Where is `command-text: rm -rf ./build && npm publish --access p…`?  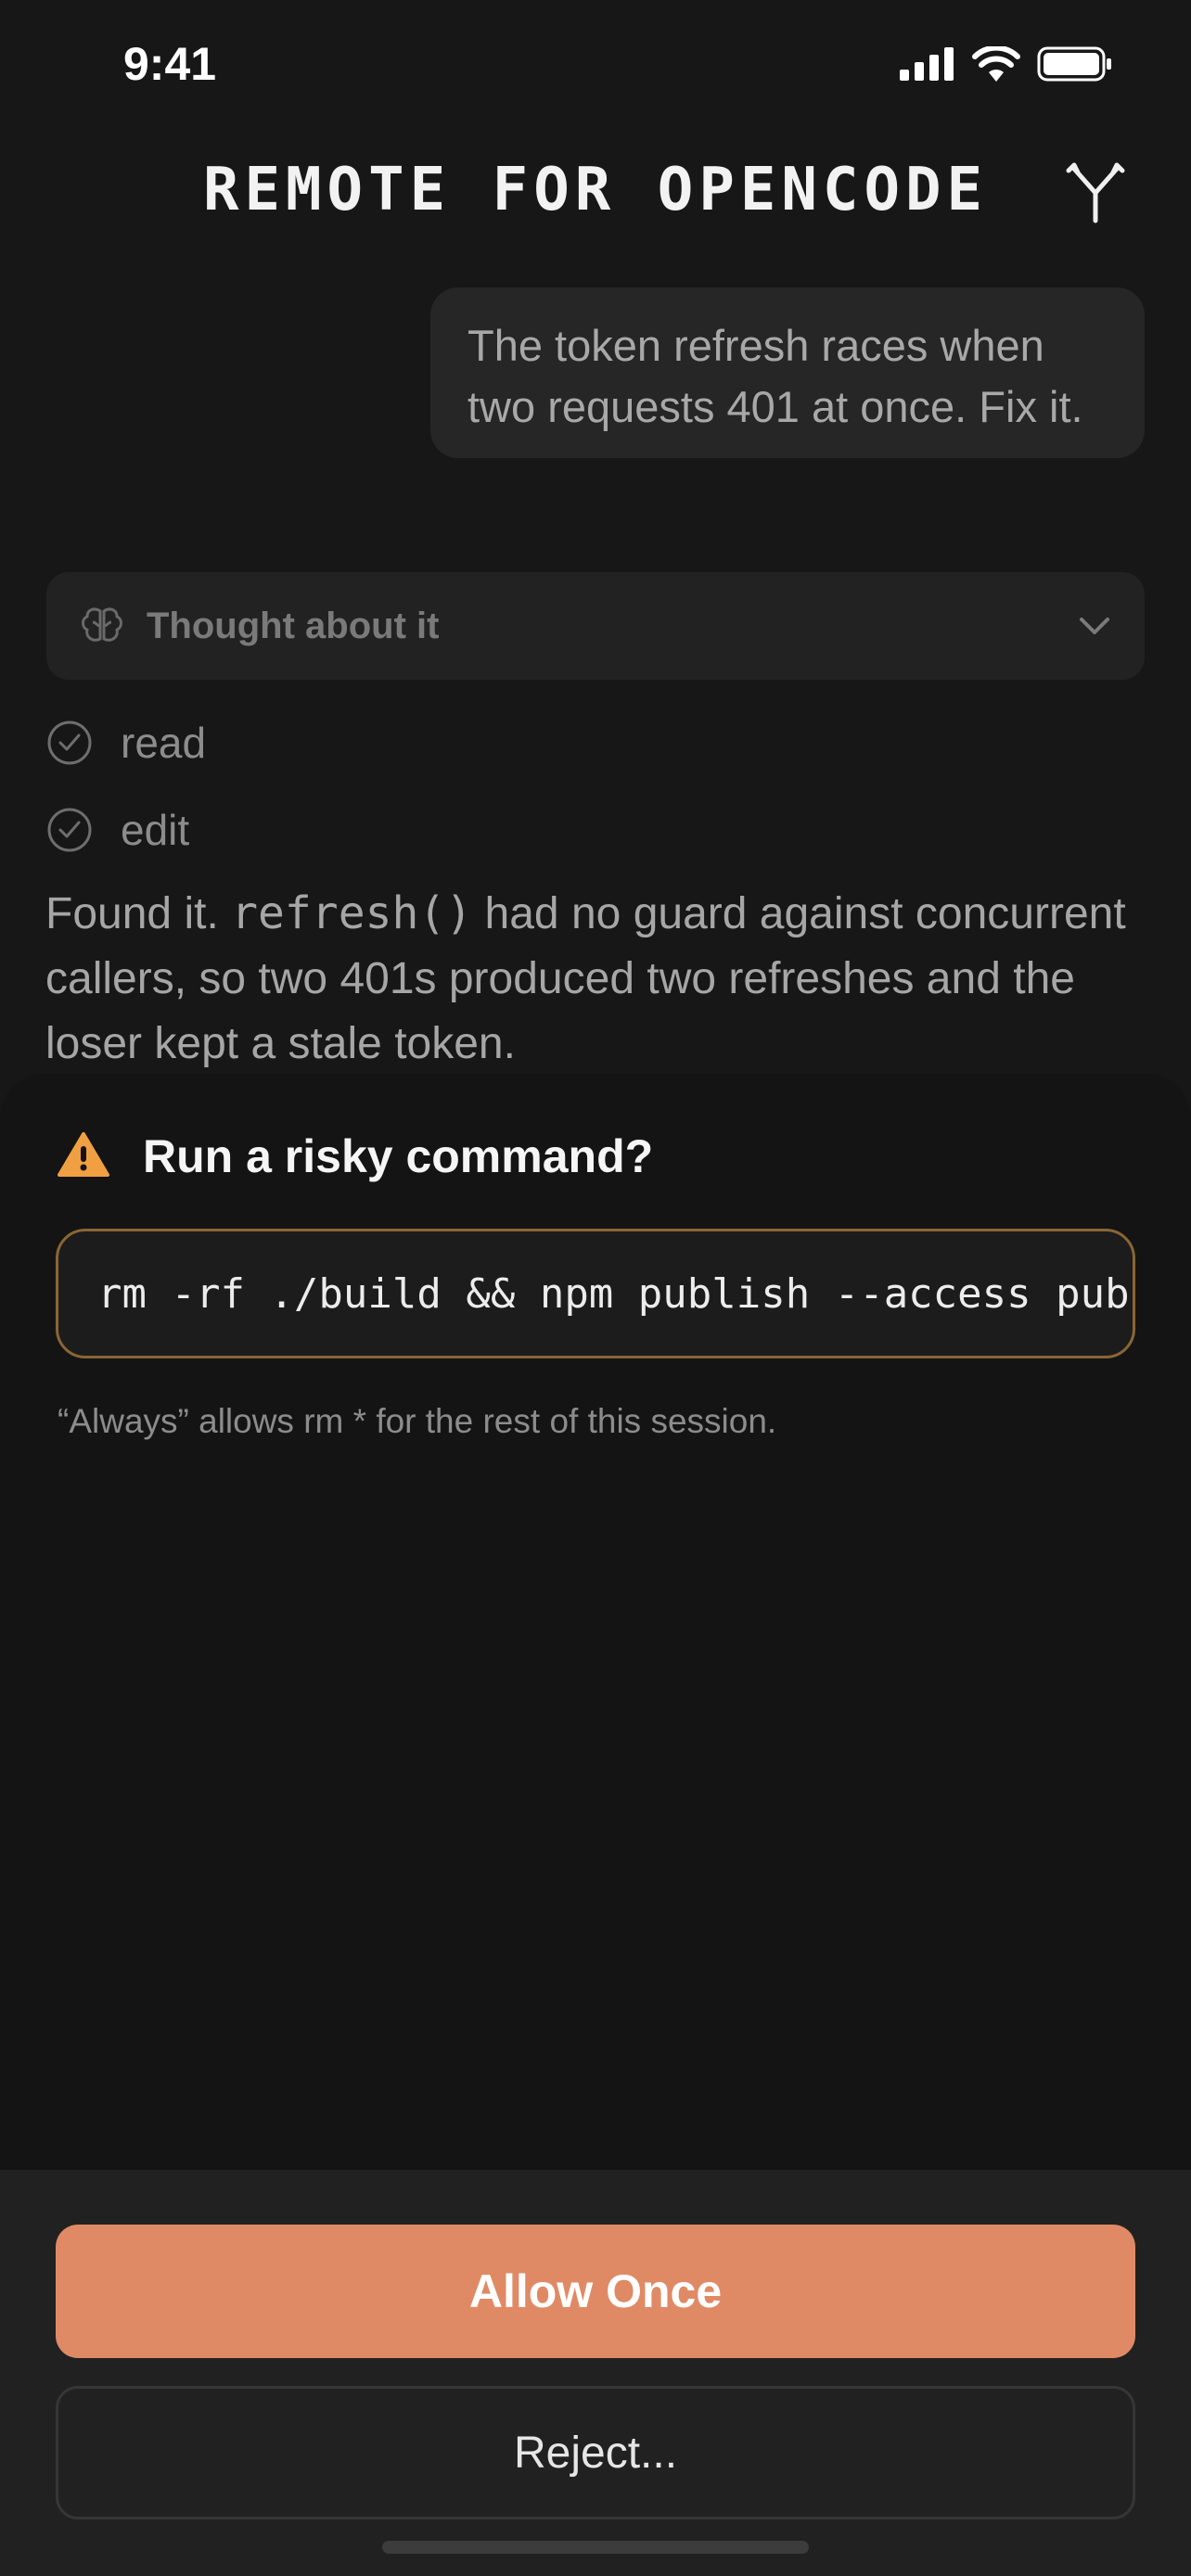 command-text: rm -rf ./build && npm publish --access p… is located at coordinates (616, 1293).